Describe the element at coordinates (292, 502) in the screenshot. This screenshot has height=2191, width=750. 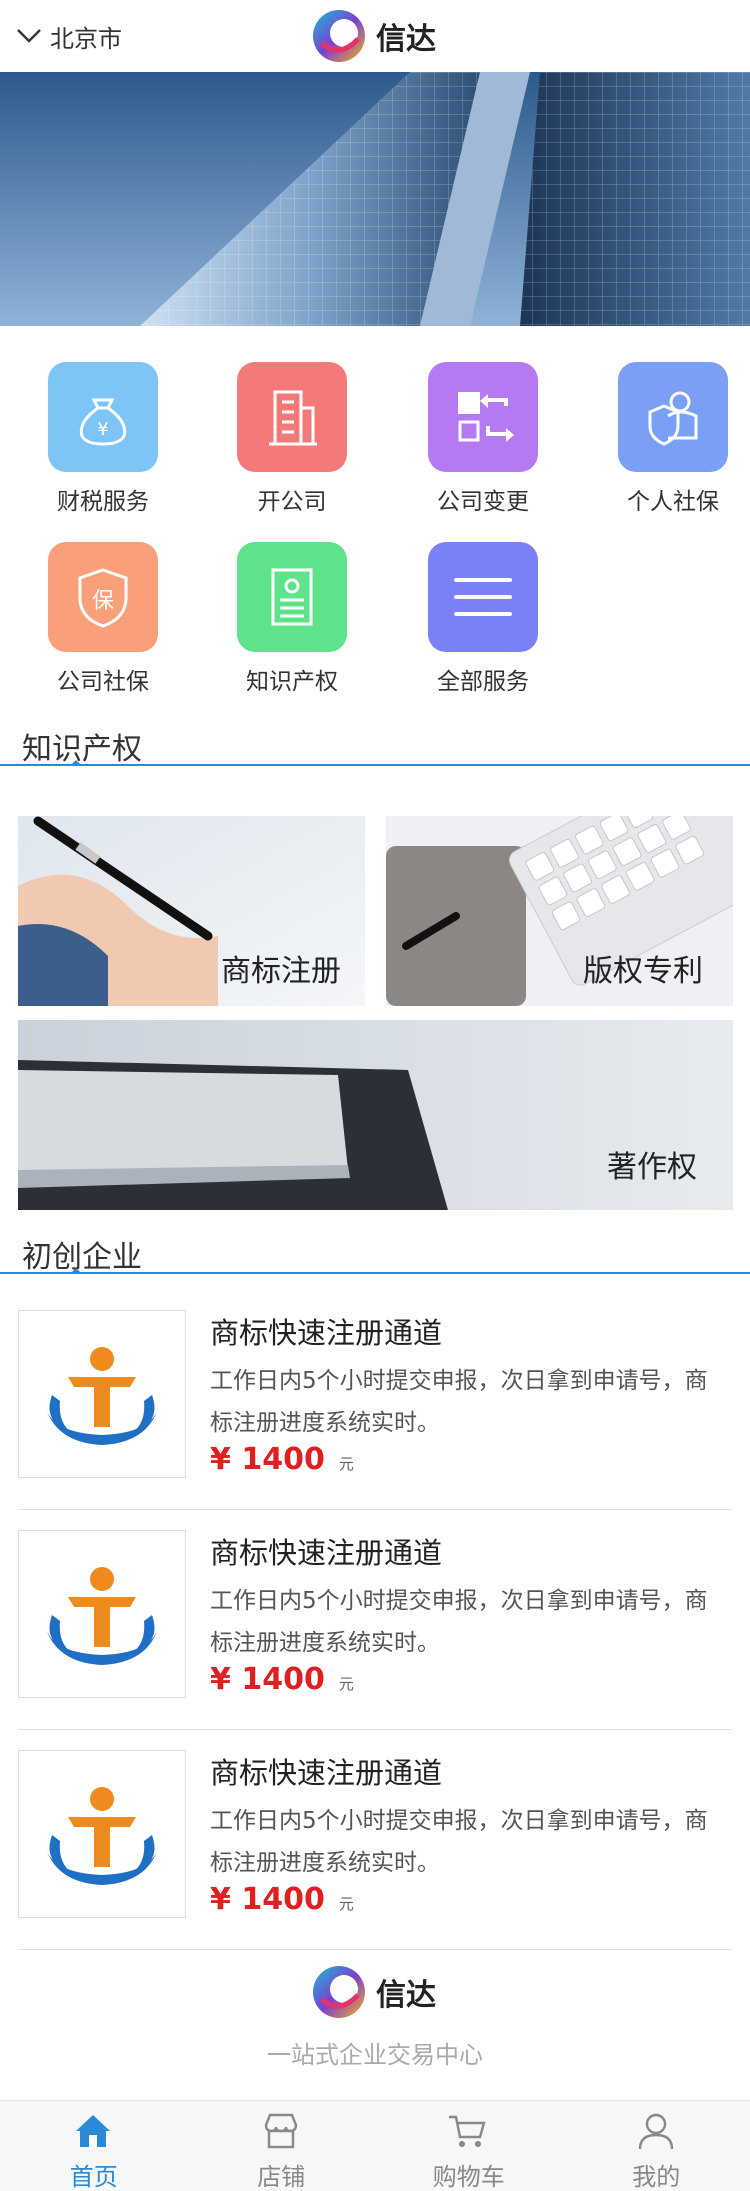
I see `service-label: 开公司` at that location.